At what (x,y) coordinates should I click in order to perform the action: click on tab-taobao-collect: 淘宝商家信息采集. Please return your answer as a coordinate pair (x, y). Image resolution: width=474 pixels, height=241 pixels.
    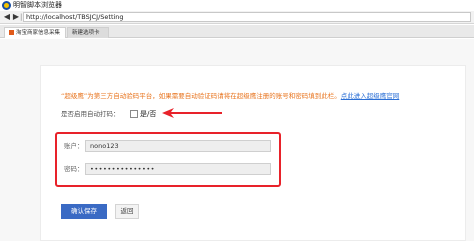
    Looking at the image, I should click on (35, 32).